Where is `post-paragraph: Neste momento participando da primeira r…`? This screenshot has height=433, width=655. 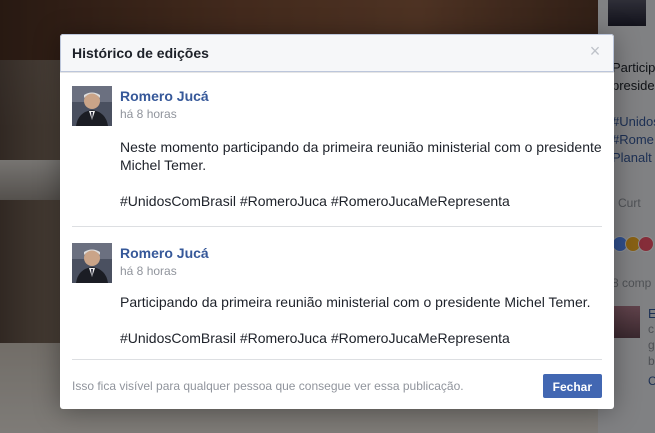 post-paragraph: Neste momento participando da primeira r… is located at coordinates (361, 156).